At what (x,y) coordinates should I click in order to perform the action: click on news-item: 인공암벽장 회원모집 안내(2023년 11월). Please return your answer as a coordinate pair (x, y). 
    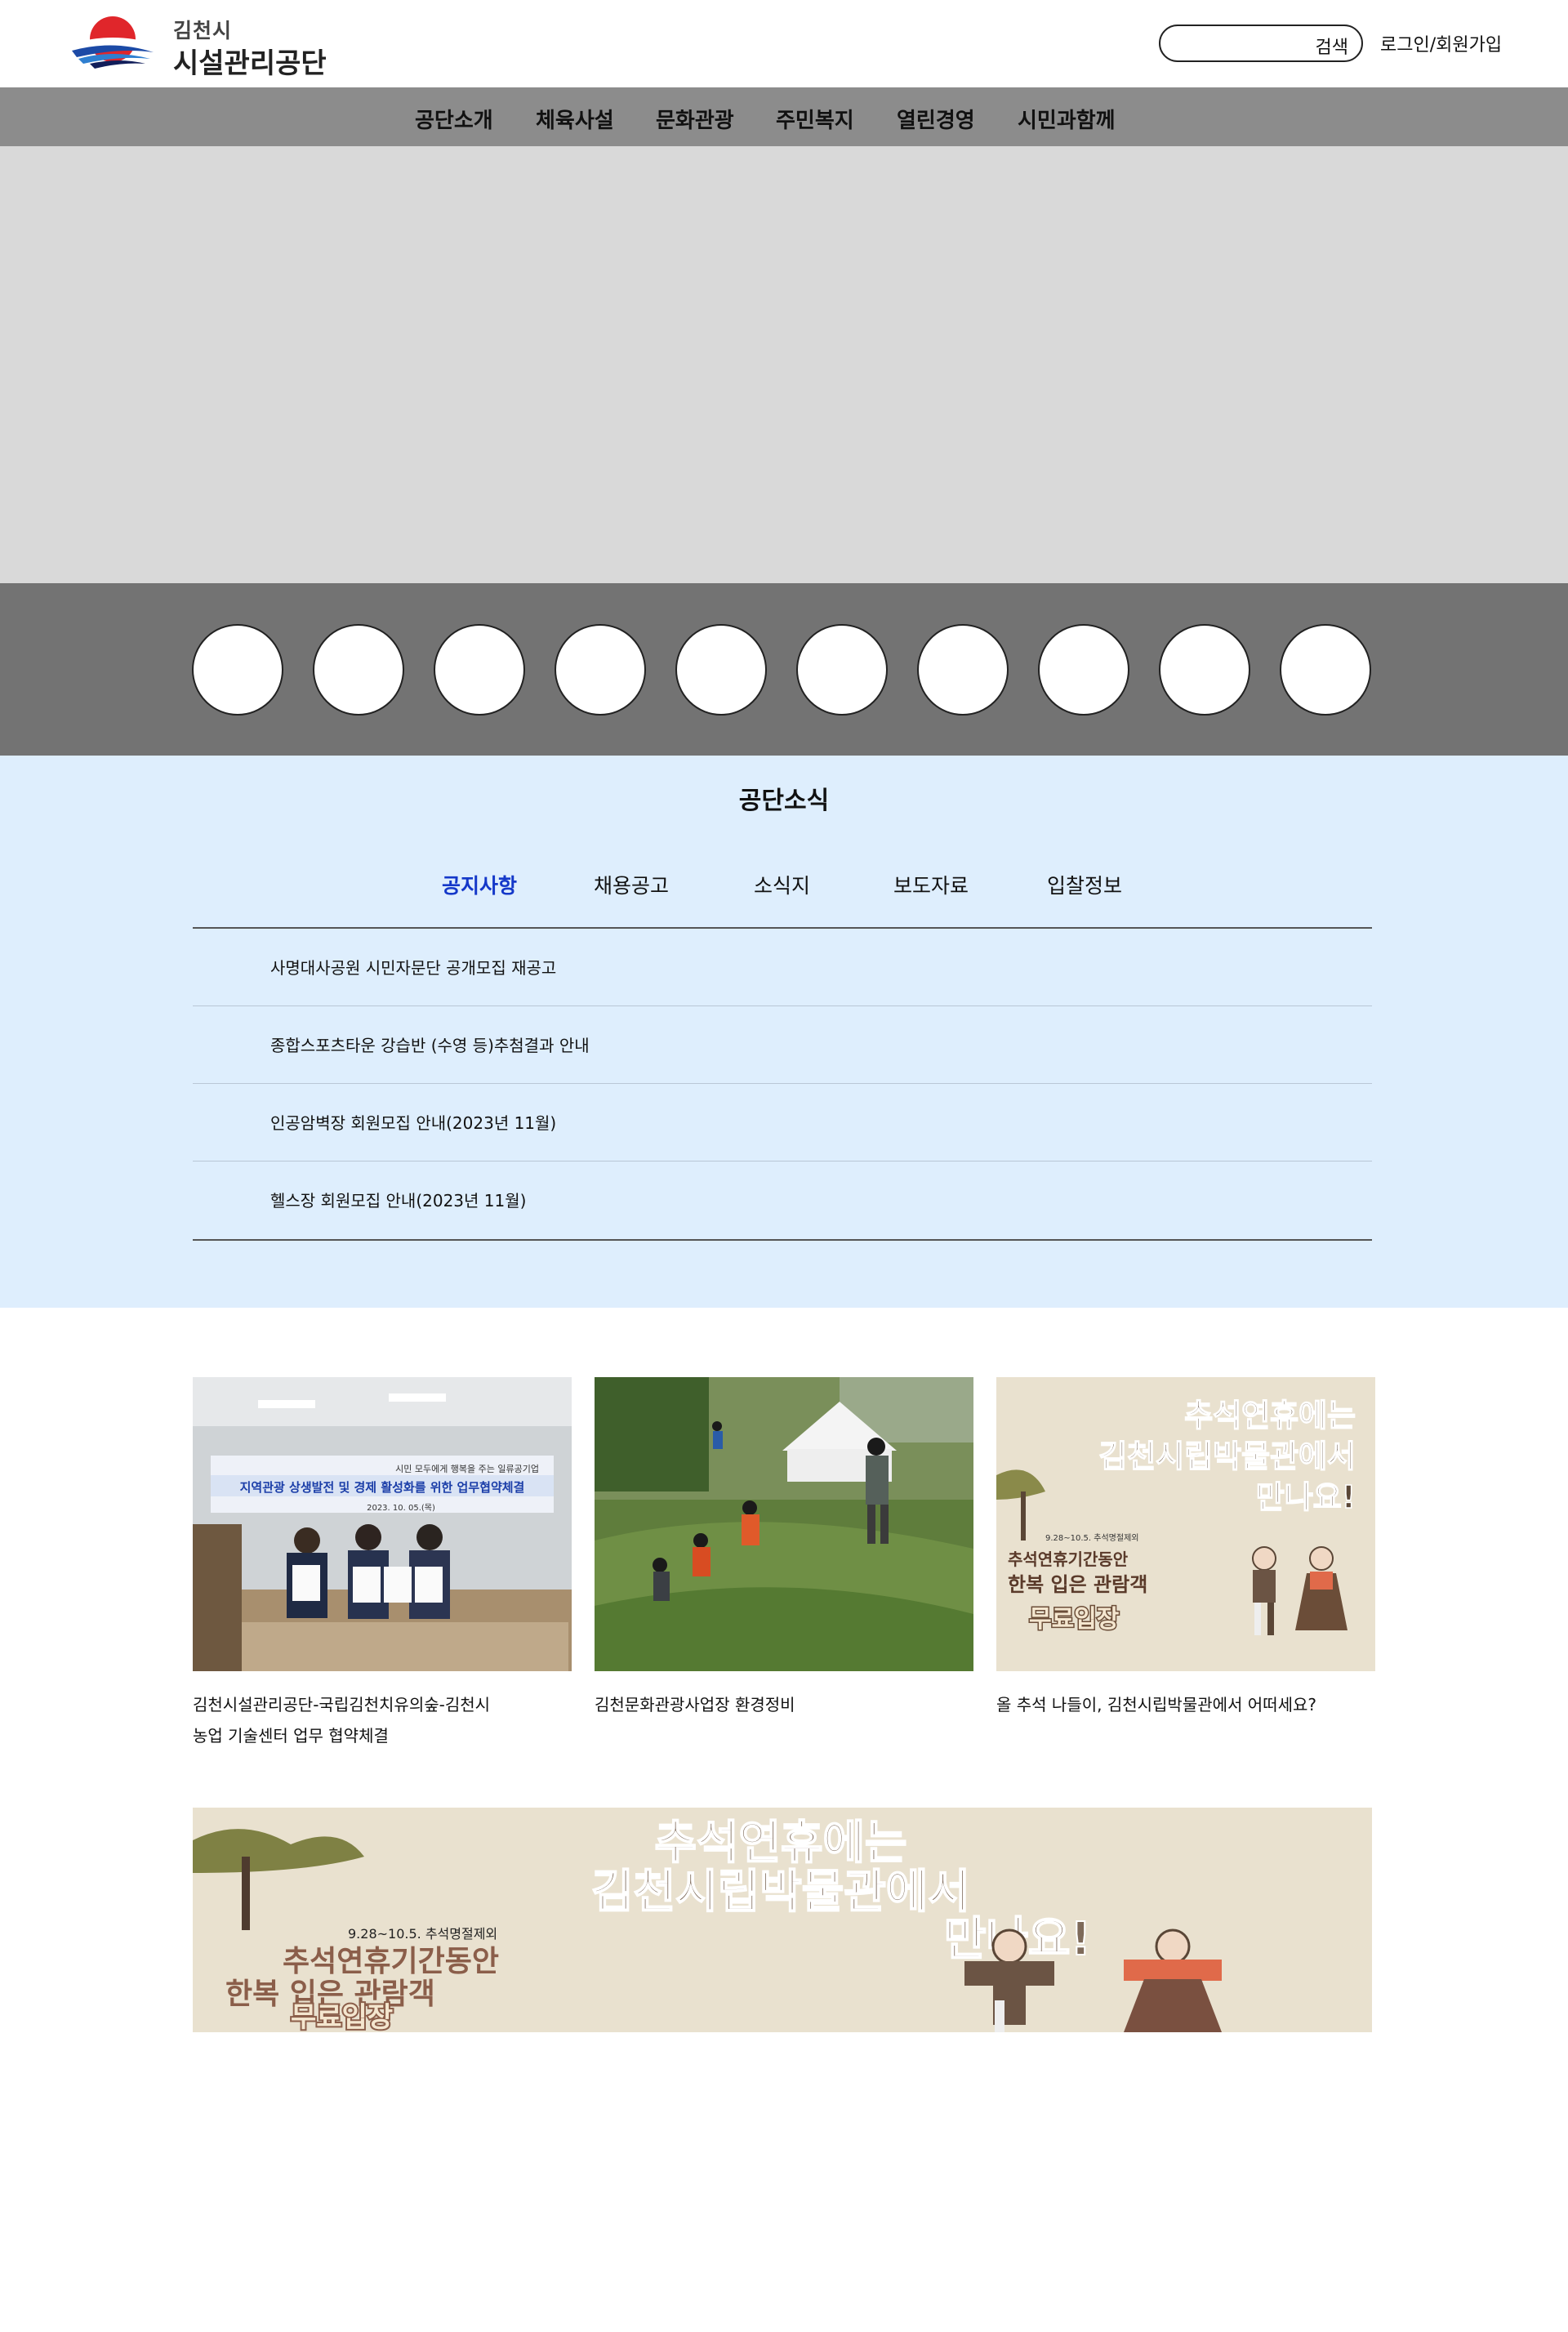
    Looking at the image, I should click on (782, 1123).